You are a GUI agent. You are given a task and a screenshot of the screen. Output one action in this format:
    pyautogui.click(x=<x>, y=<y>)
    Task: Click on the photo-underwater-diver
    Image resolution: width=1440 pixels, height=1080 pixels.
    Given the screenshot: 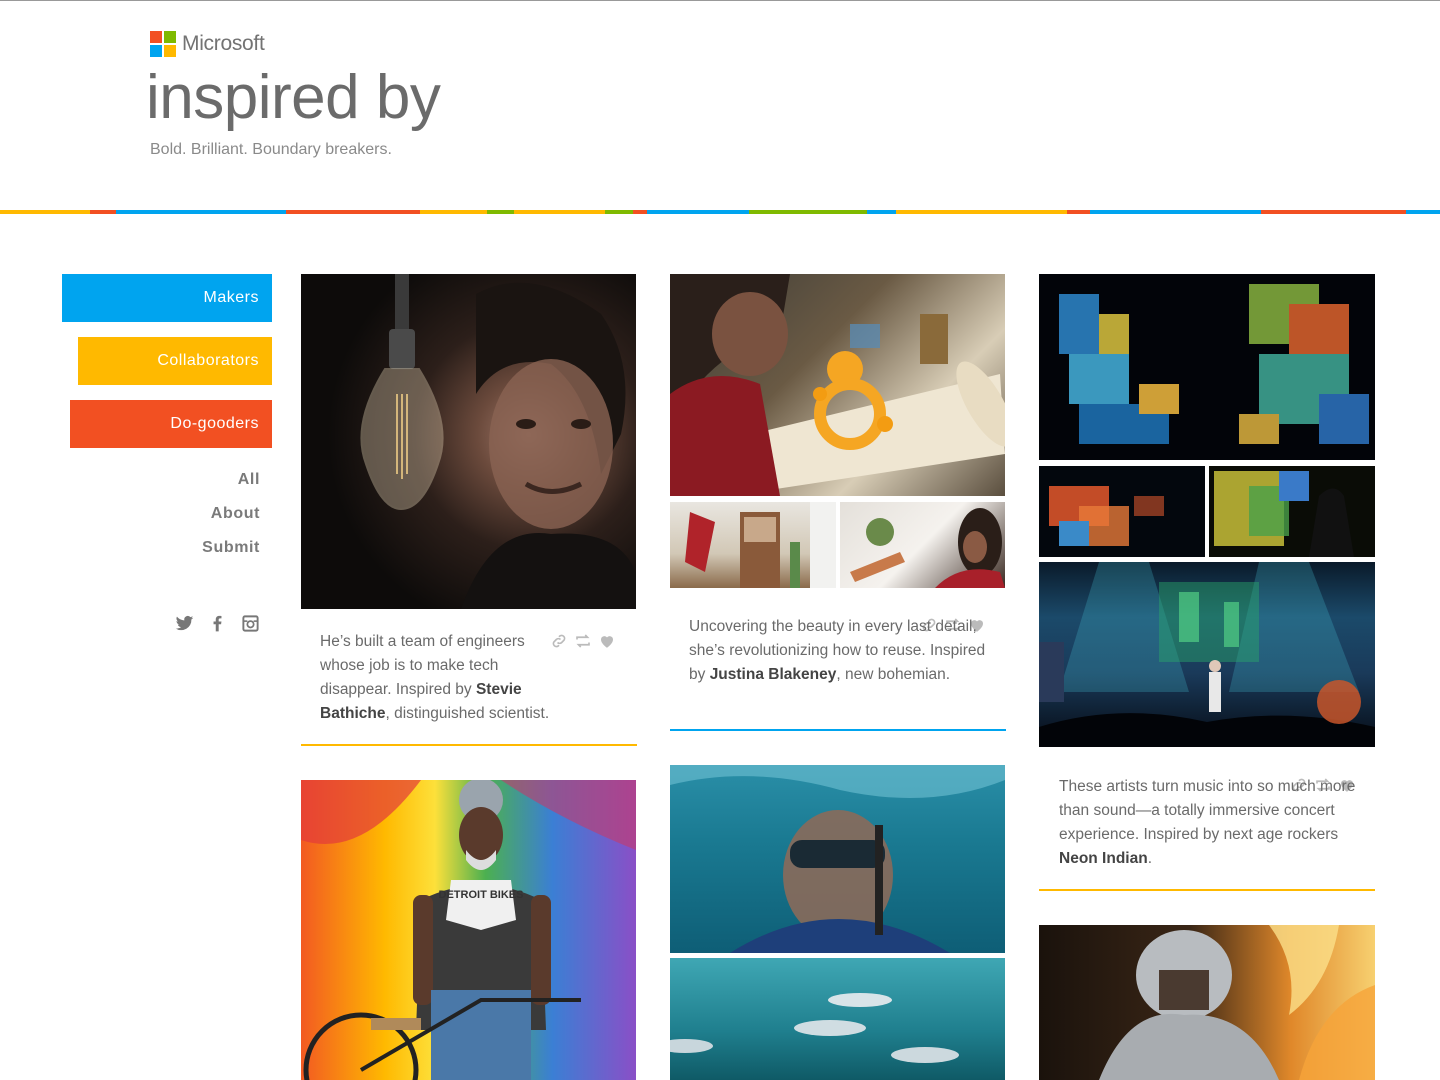 What is the action you would take?
    pyautogui.click(x=837, y=859)
    